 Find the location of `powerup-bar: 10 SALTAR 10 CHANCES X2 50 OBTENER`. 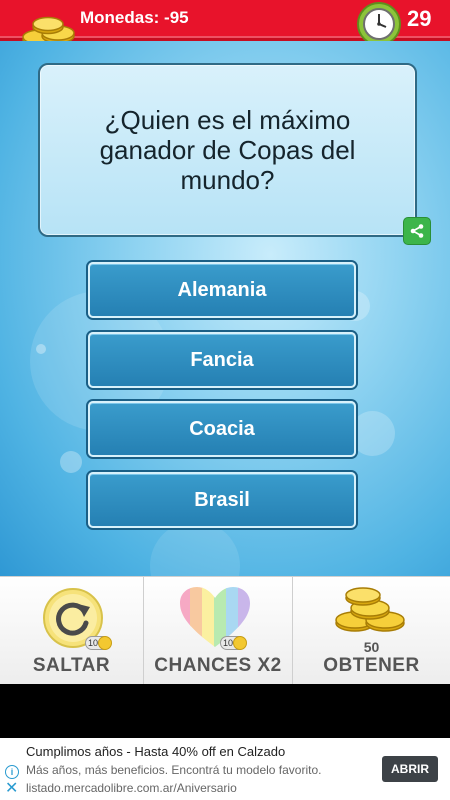

powerup-bar: 10 SALTAR 10 CHANCES X2 50 OBTENER is located at coordinates (225, 630).